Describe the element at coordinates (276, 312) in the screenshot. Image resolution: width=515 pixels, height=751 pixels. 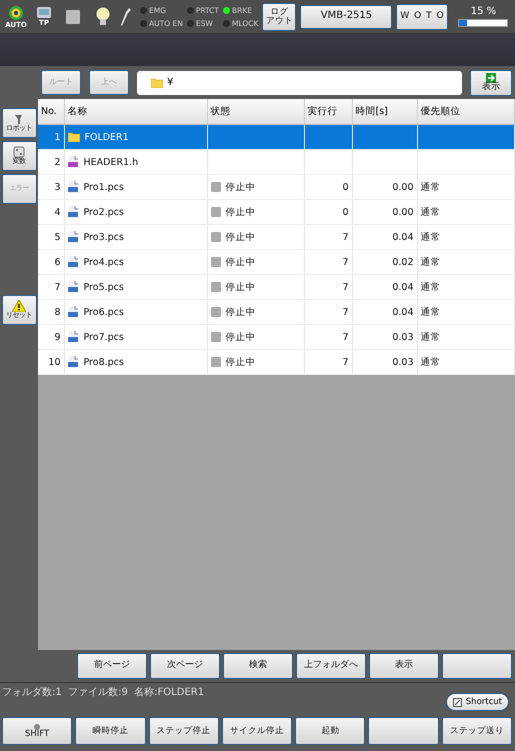
I see `file-row: 8 Pro6.pcs 停止中 7 0.04 通常` at that location.